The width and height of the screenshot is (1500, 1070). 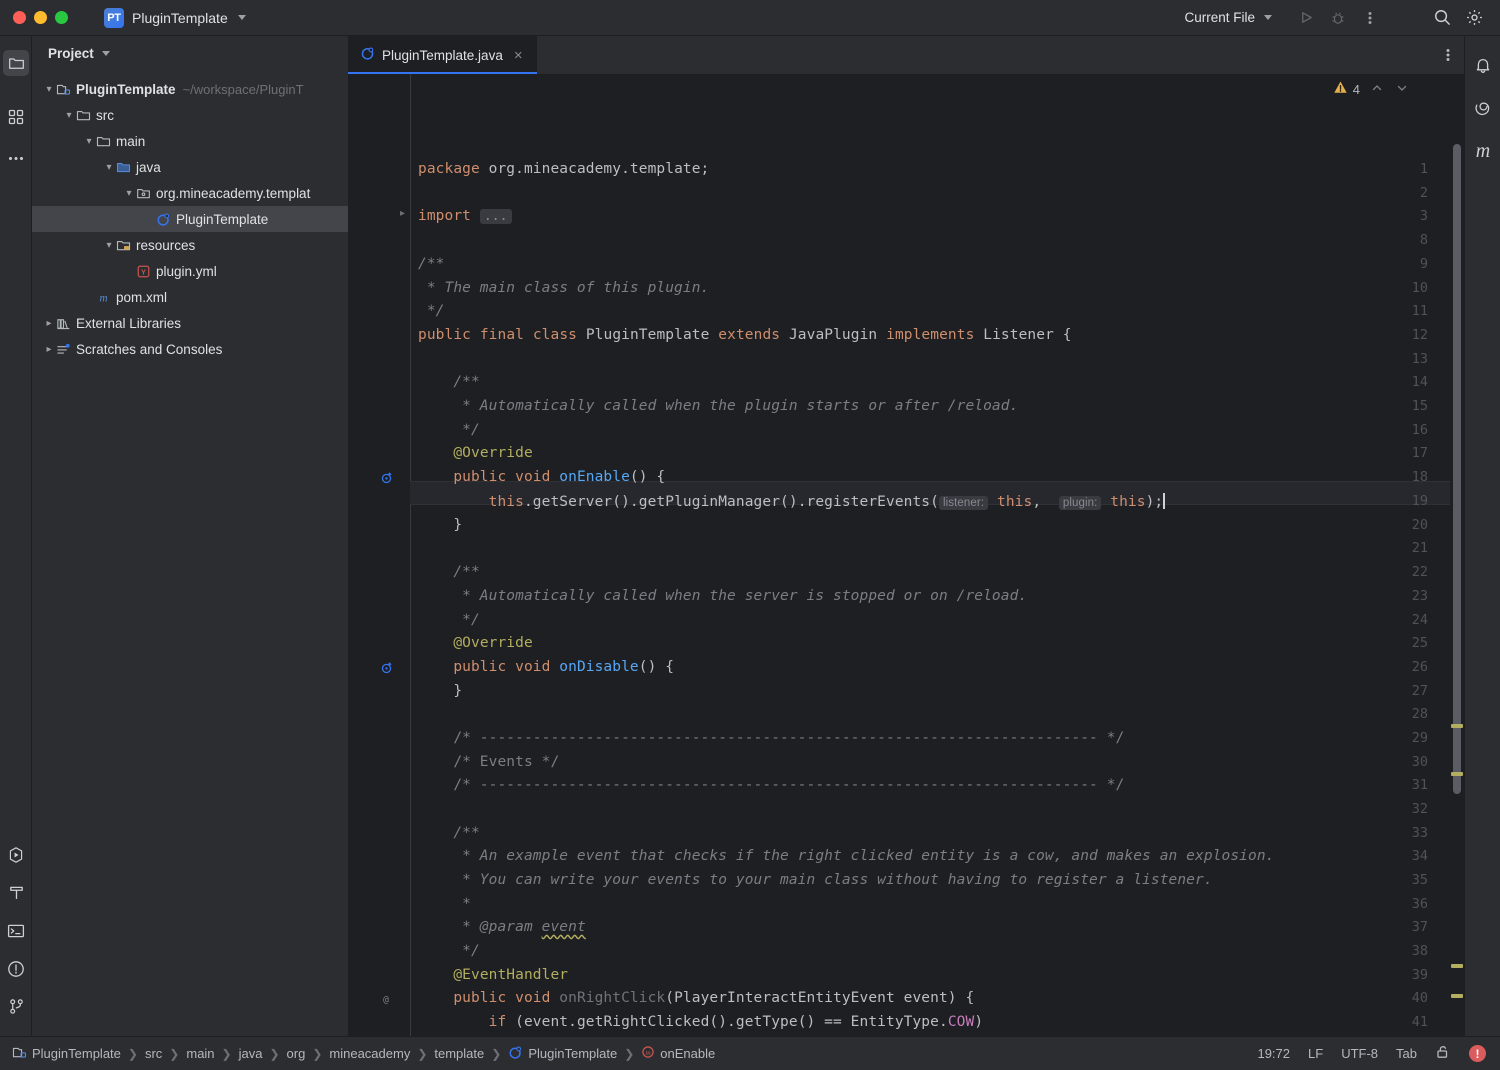 I want to click on project-panel-title: Project, so click(x=71, y=53).